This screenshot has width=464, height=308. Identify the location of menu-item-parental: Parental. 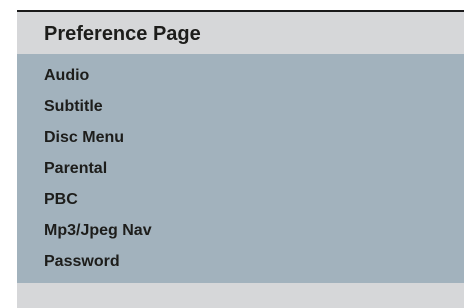
(240, 168).